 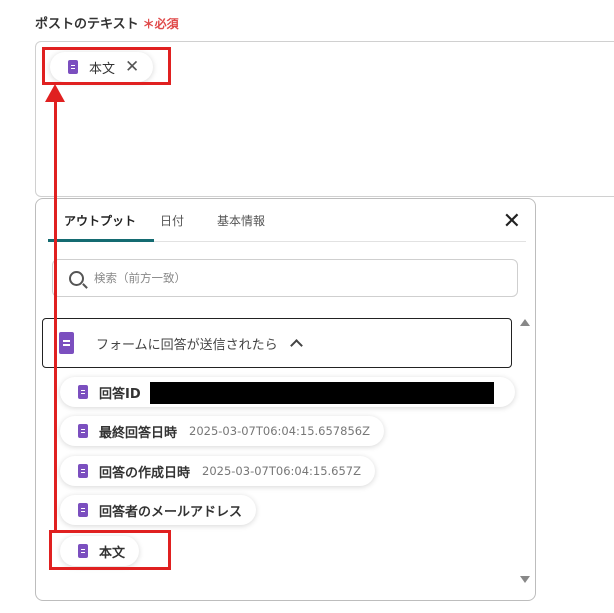 I want to click on variable-label: 回答の作成日時, so click(x=145, y=473).